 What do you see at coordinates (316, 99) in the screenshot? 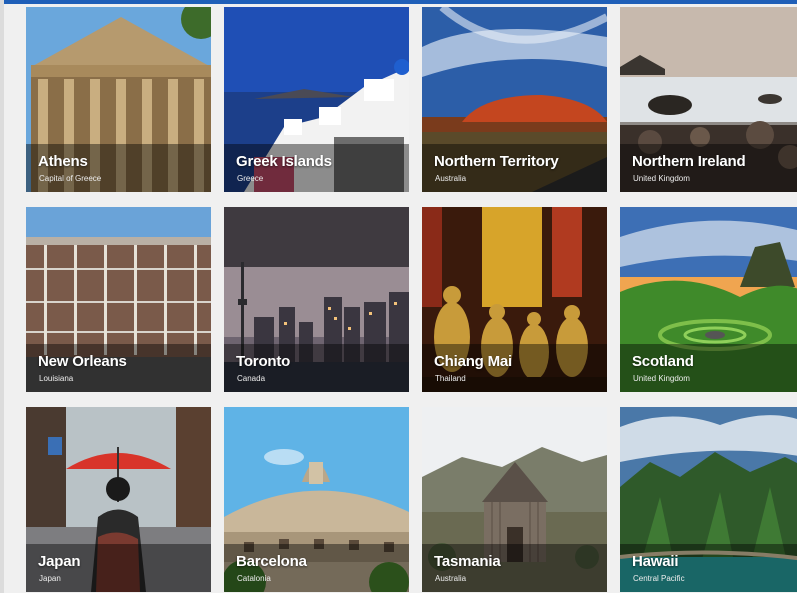
I see `destination-card-greek-islands: Greek Islands Greece` at bounding box center [316, 99].